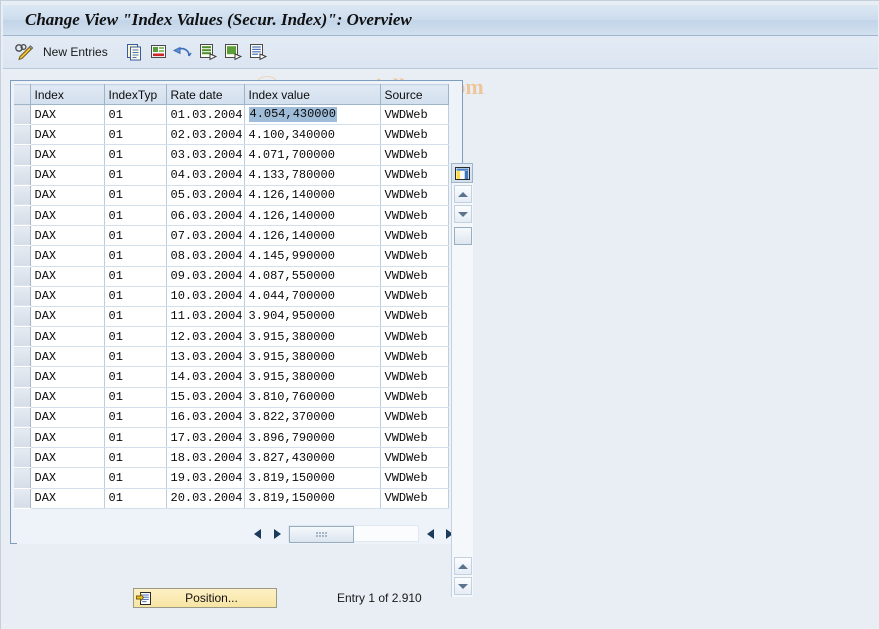 This screenshot has height=629, width=879. I want to click on column-header-indextyp: IndexTyp, so click(135, 94).